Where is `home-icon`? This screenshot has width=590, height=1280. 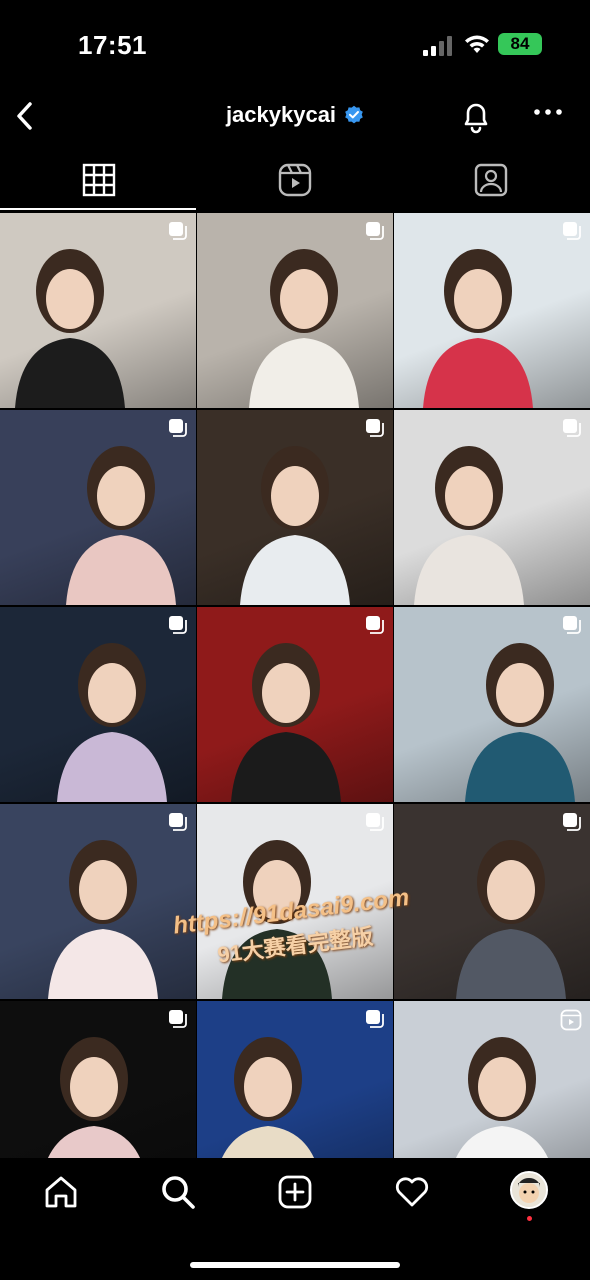
home-icon is located at coordinates (61, 1192).